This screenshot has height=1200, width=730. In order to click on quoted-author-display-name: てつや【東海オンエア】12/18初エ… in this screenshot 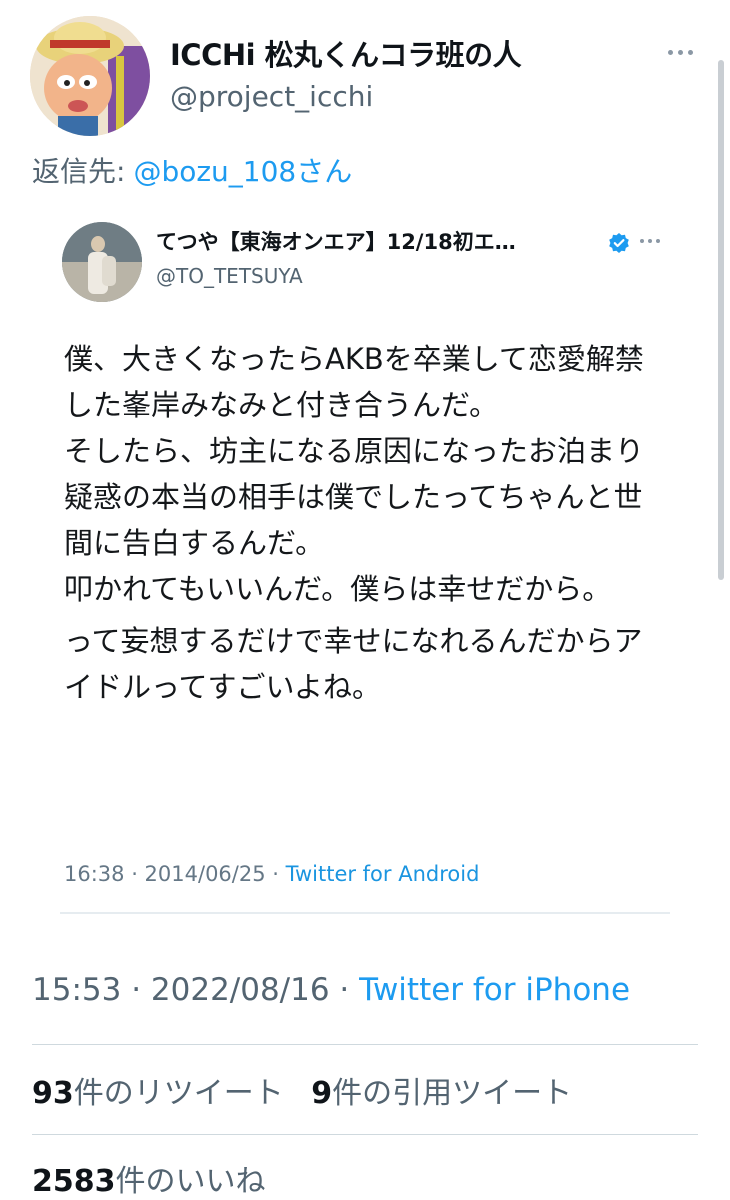, I will do `click(381, 241)`.